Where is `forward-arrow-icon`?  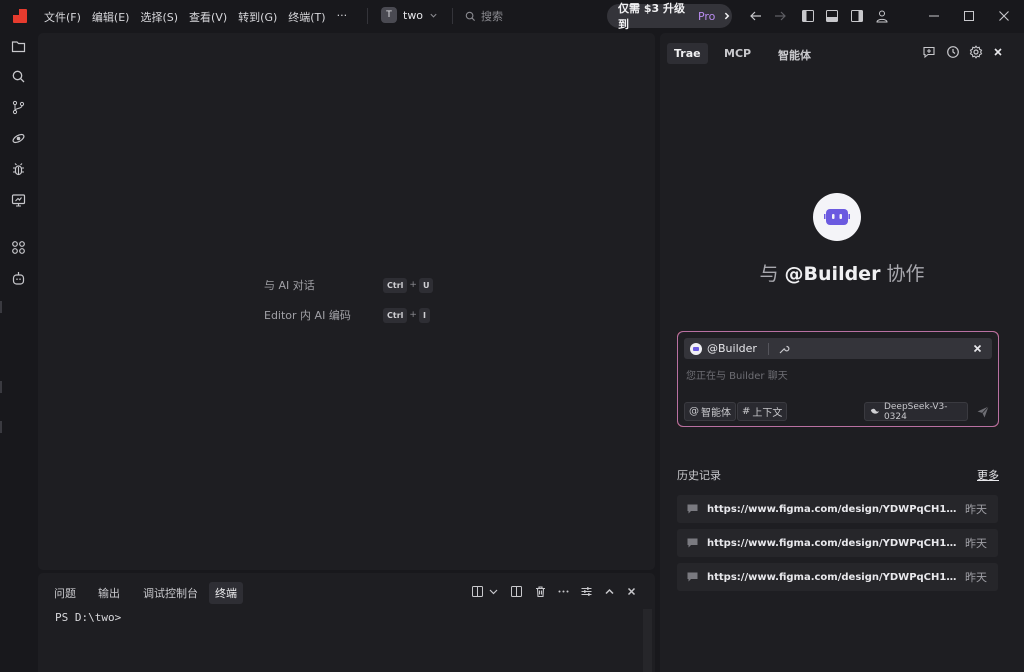 forward-arrow-icon is located at coordinates (780, 16).